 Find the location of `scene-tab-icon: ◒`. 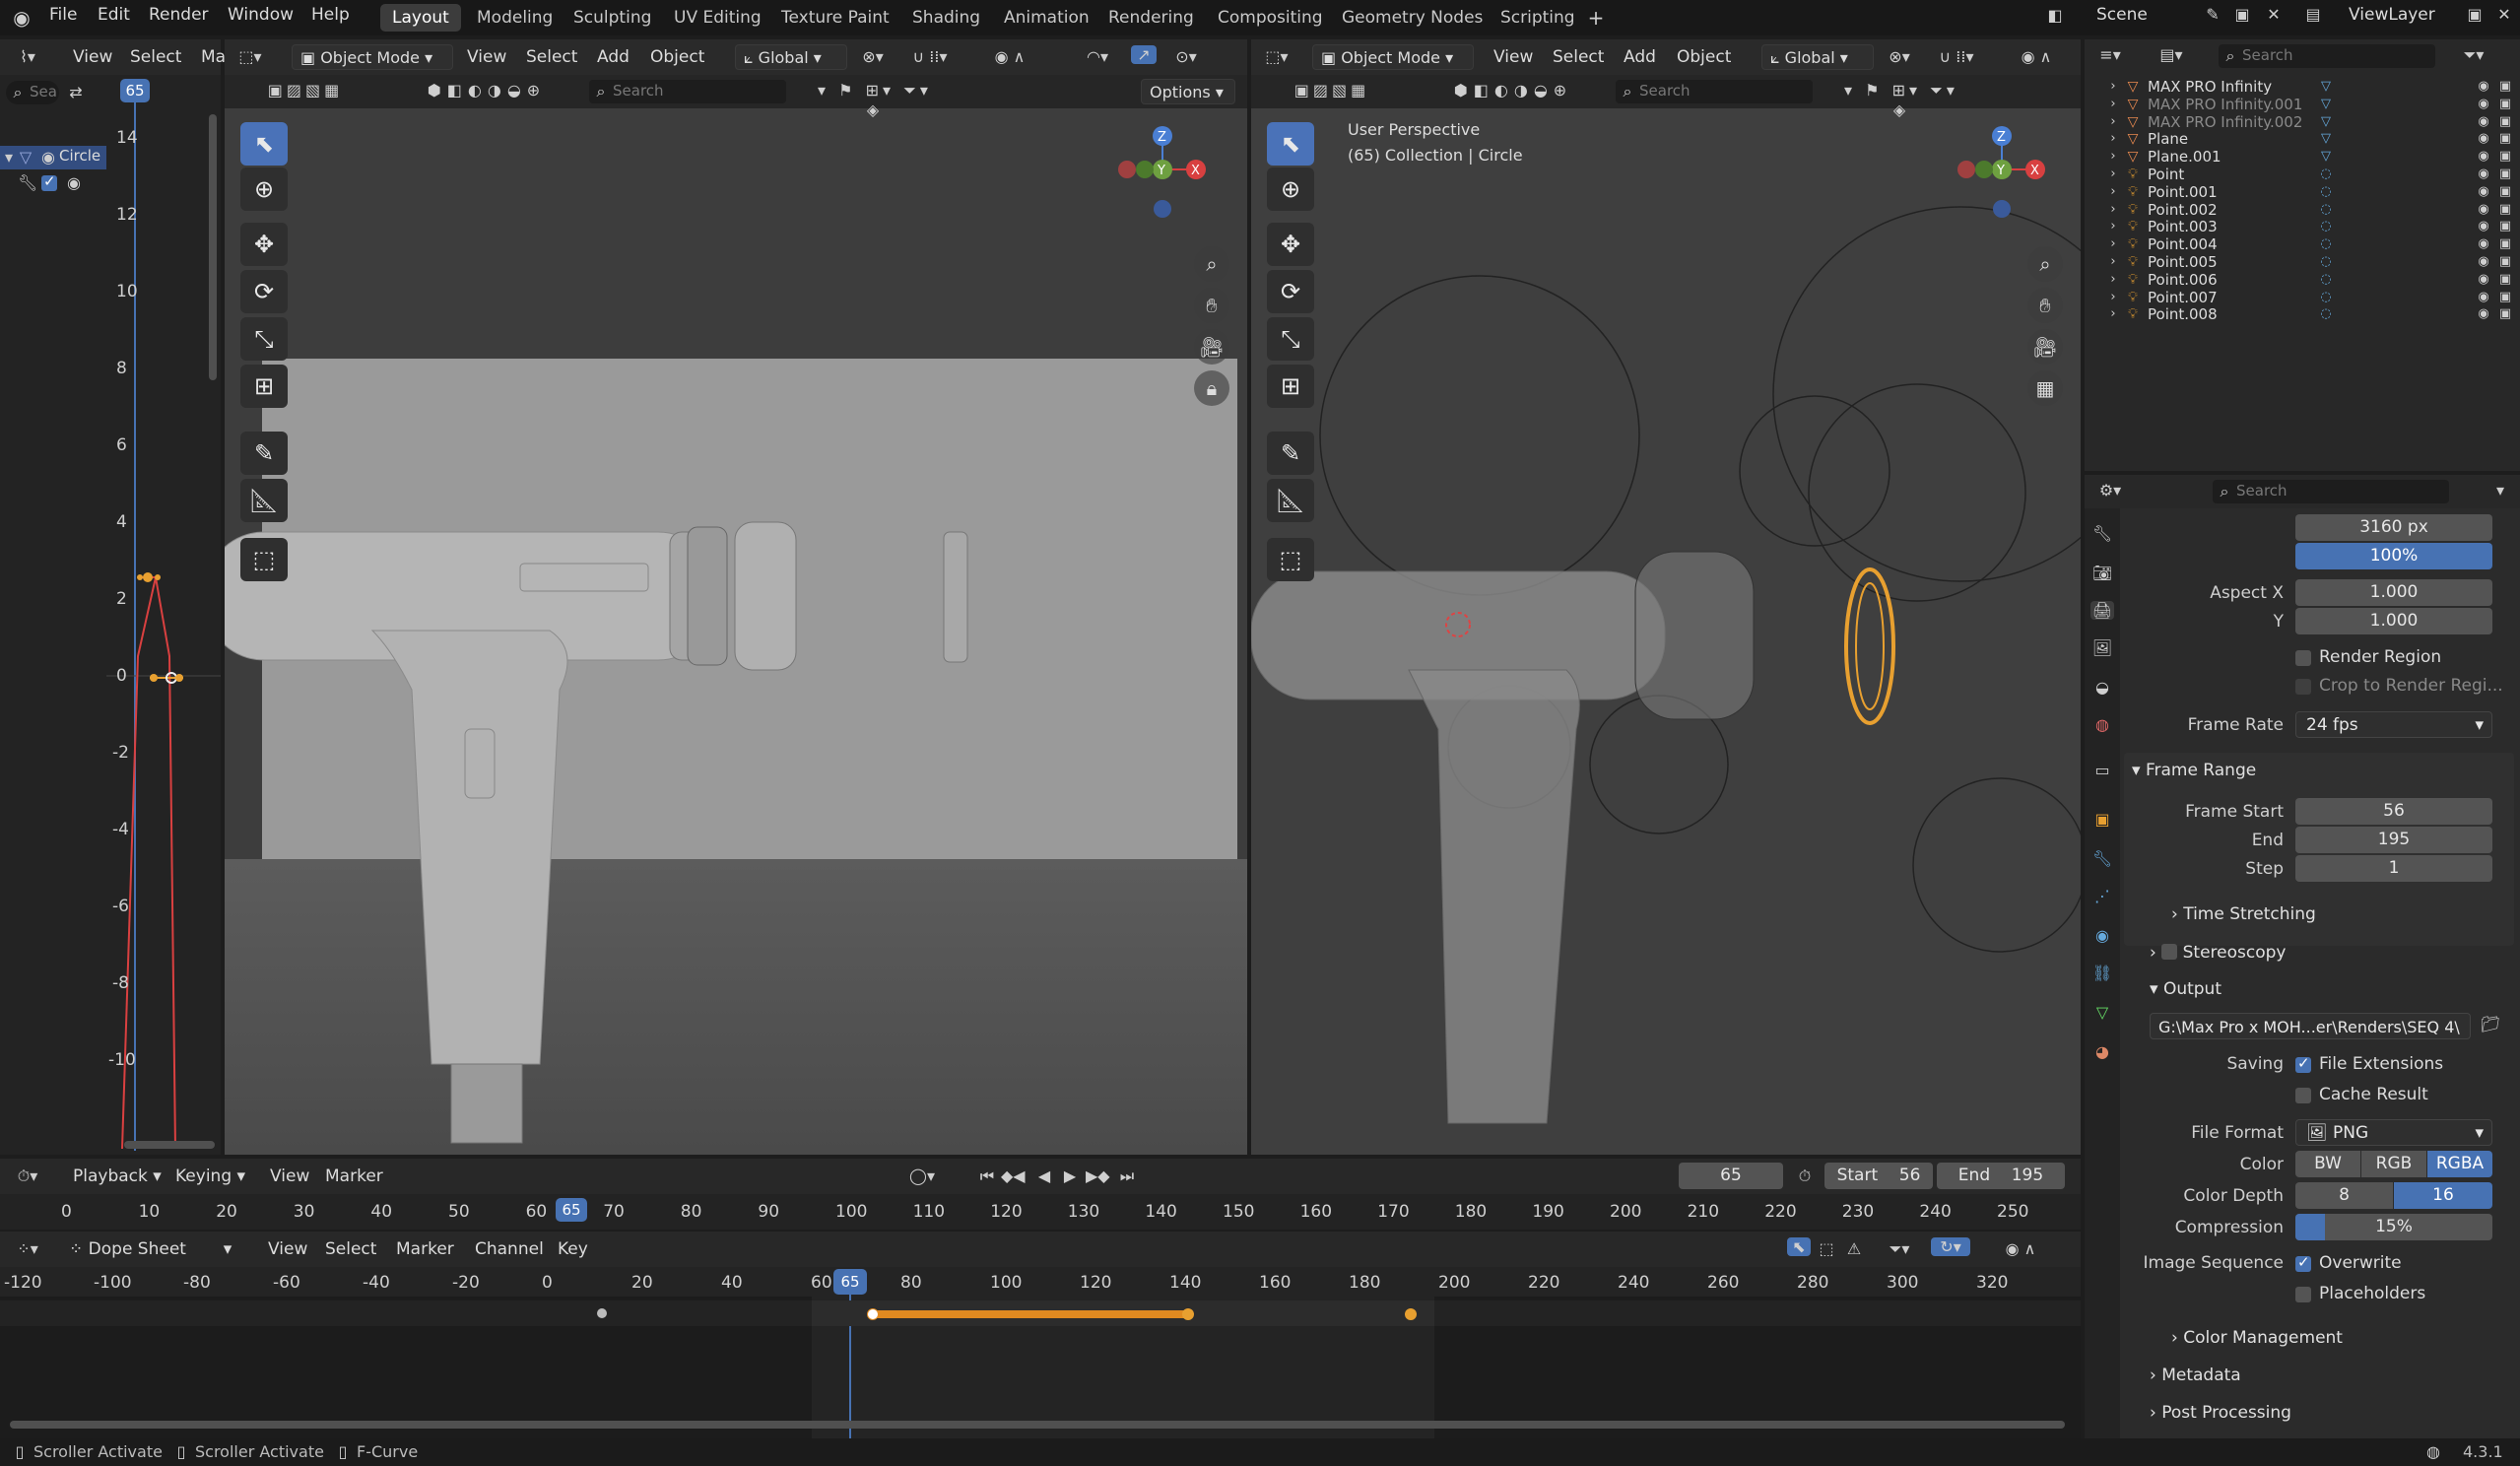

scene-tab-icon: ◒ is located at coordinates (2102, 687).